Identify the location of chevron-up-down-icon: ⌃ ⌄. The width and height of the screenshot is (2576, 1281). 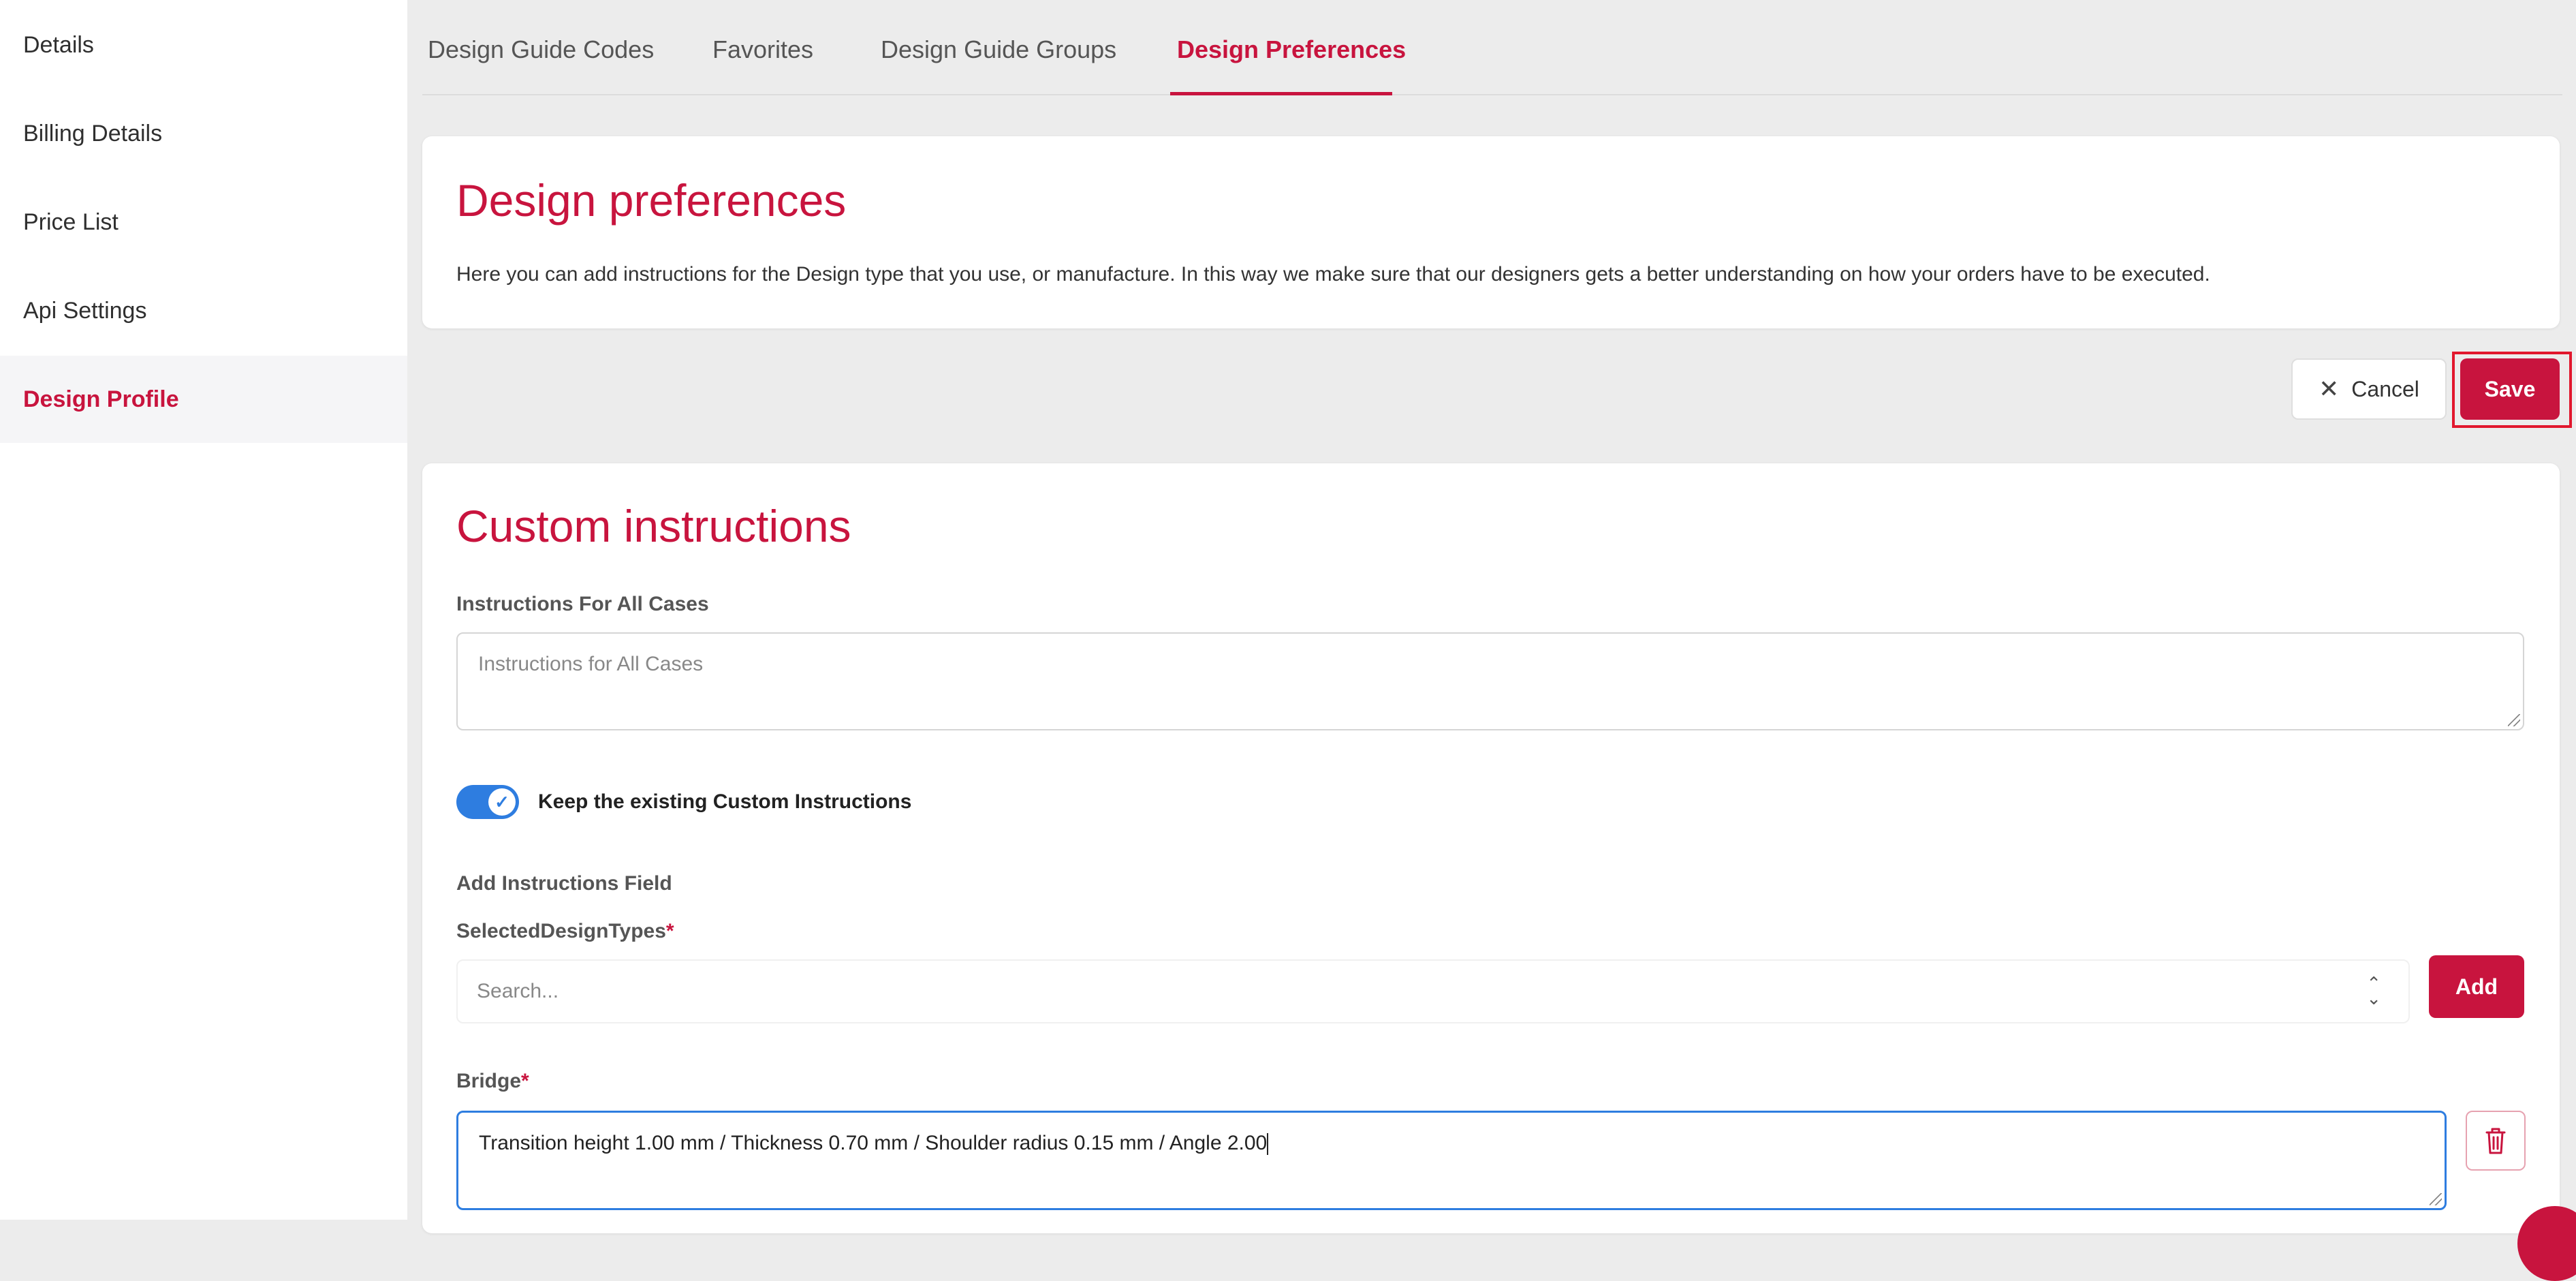
(2373, 991).